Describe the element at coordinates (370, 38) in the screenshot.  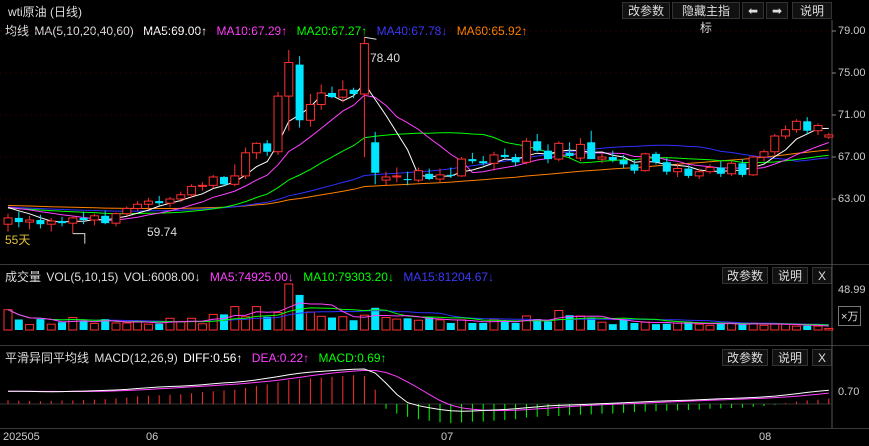
I see `high-marker` at that location.